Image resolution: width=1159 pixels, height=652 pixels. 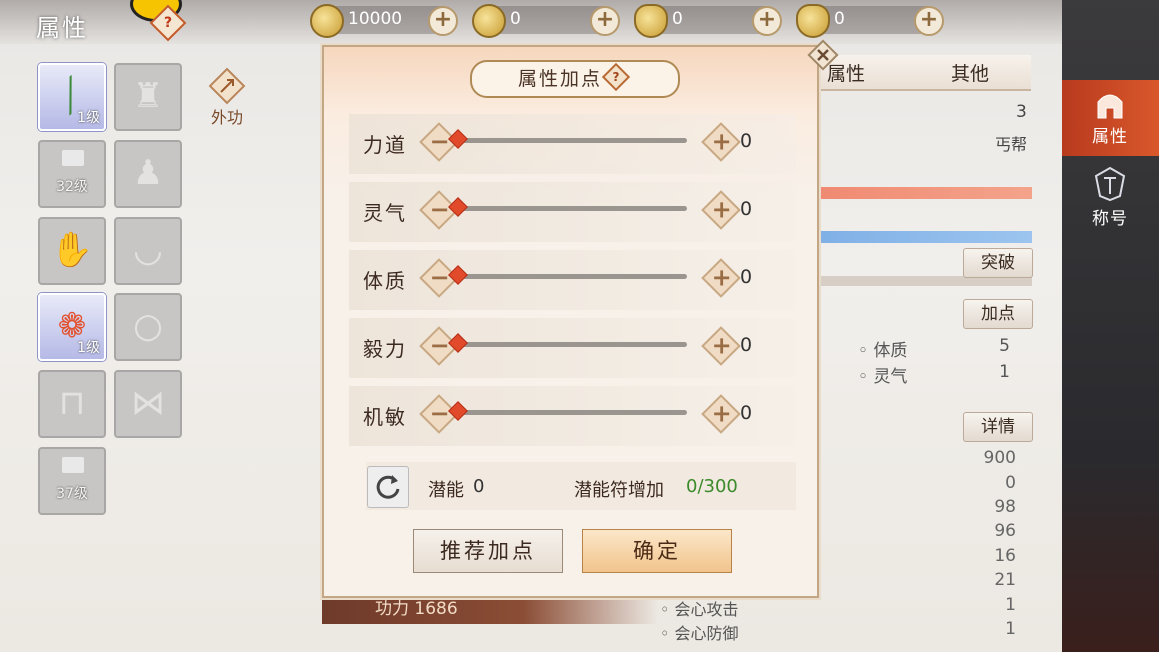 I want to click on attr-label: 灵气, so click(x=385, y=213).